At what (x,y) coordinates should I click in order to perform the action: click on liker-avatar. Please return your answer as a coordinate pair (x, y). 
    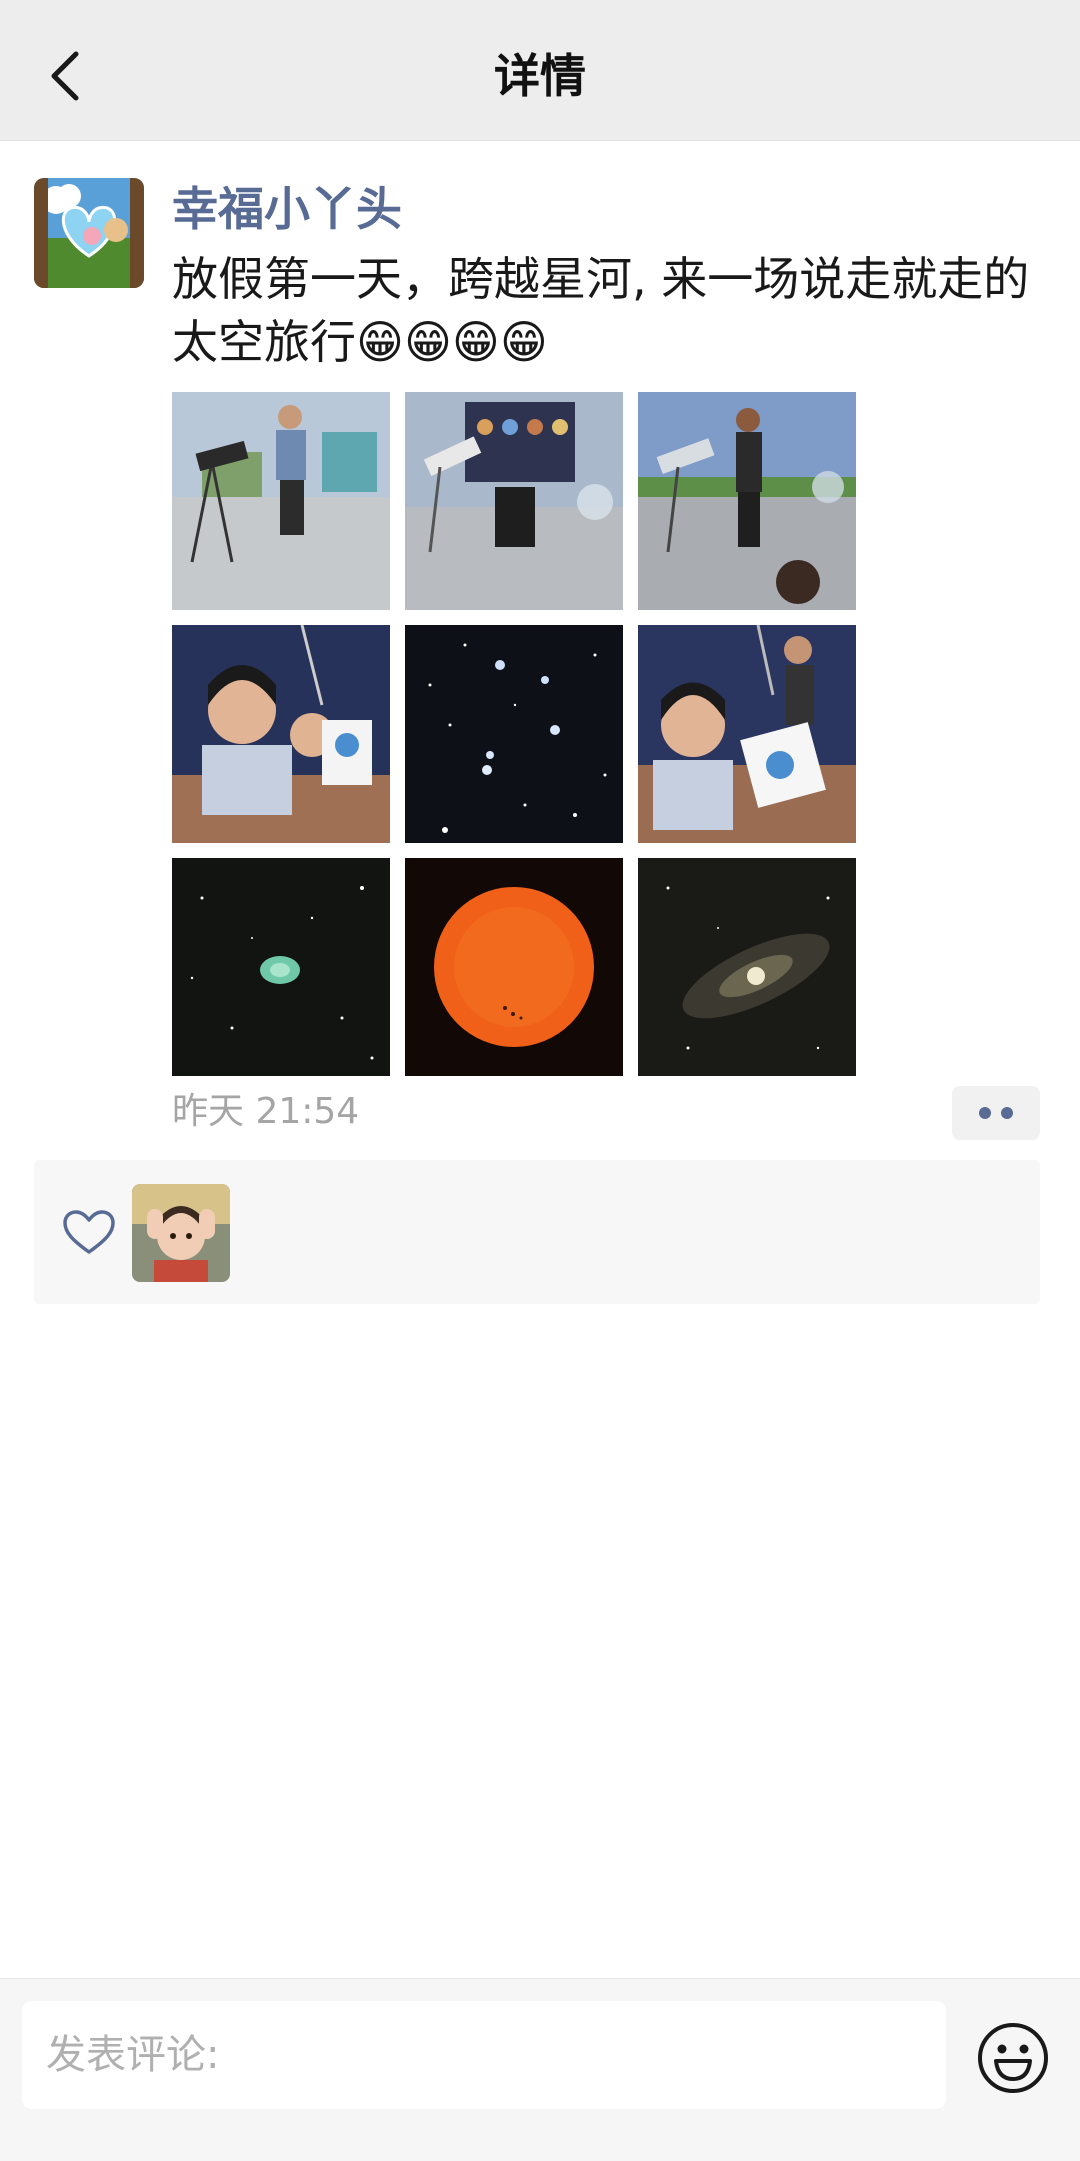
    Looking at the image, I should click on (181, 1233).